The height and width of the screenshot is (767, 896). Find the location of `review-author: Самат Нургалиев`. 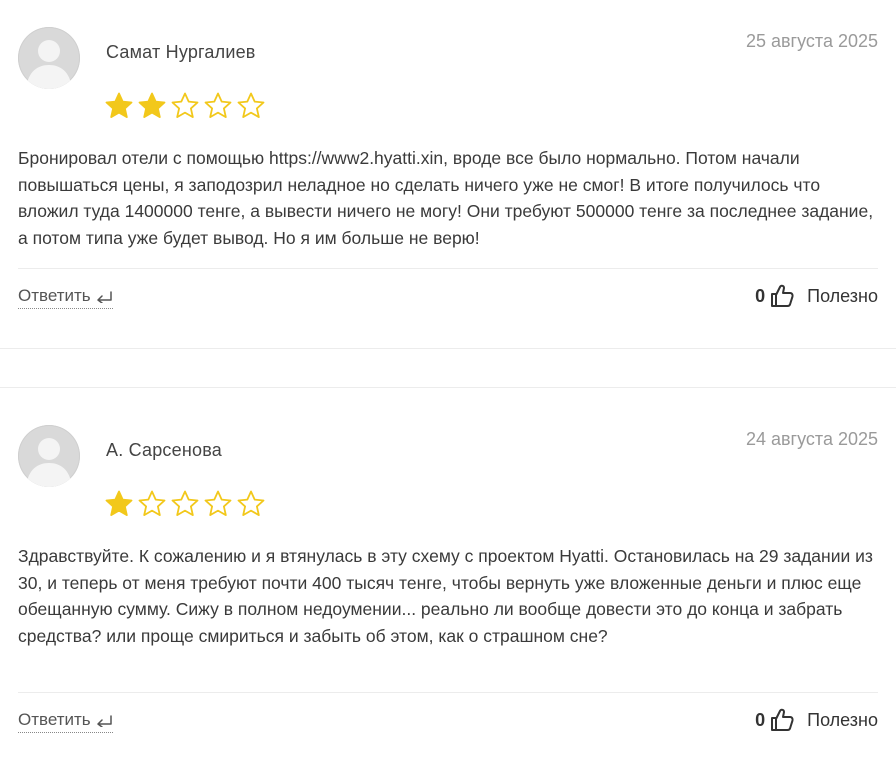

review-author: Самат Нургалиев is located at coordinates (181, 52).